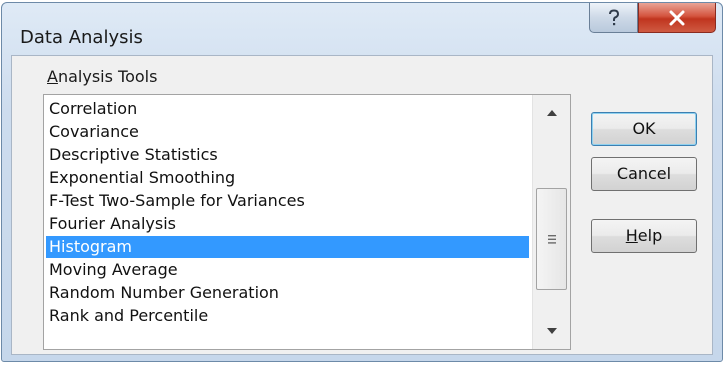  I want to click on titlebar-close-button, so click(677, 18).